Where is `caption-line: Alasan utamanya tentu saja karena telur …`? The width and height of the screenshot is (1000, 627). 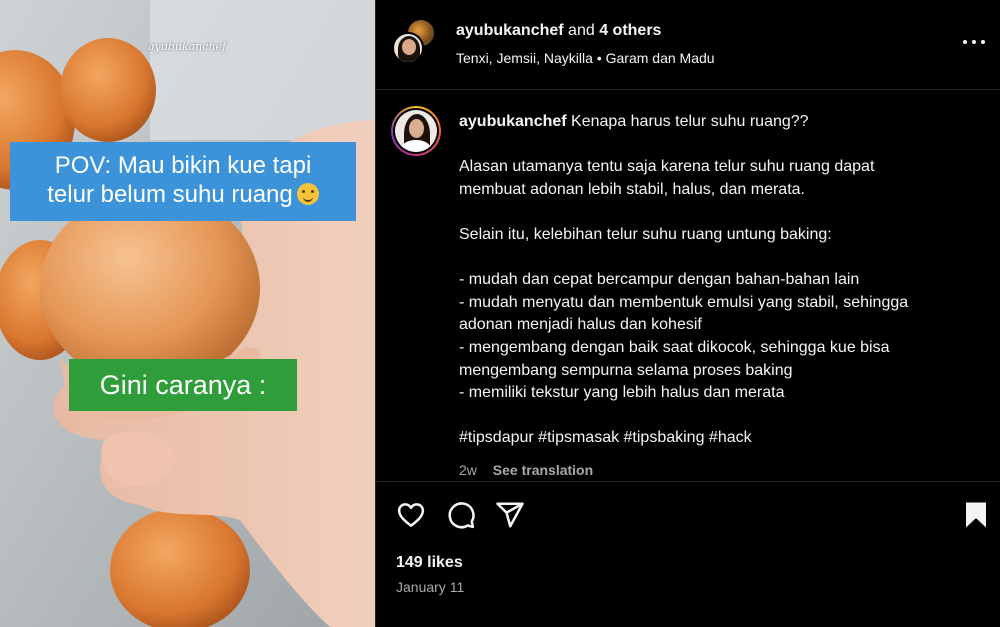
caption-line: Alasan utamanya tentu saja karena telur … is located at coordinates (667, 167).